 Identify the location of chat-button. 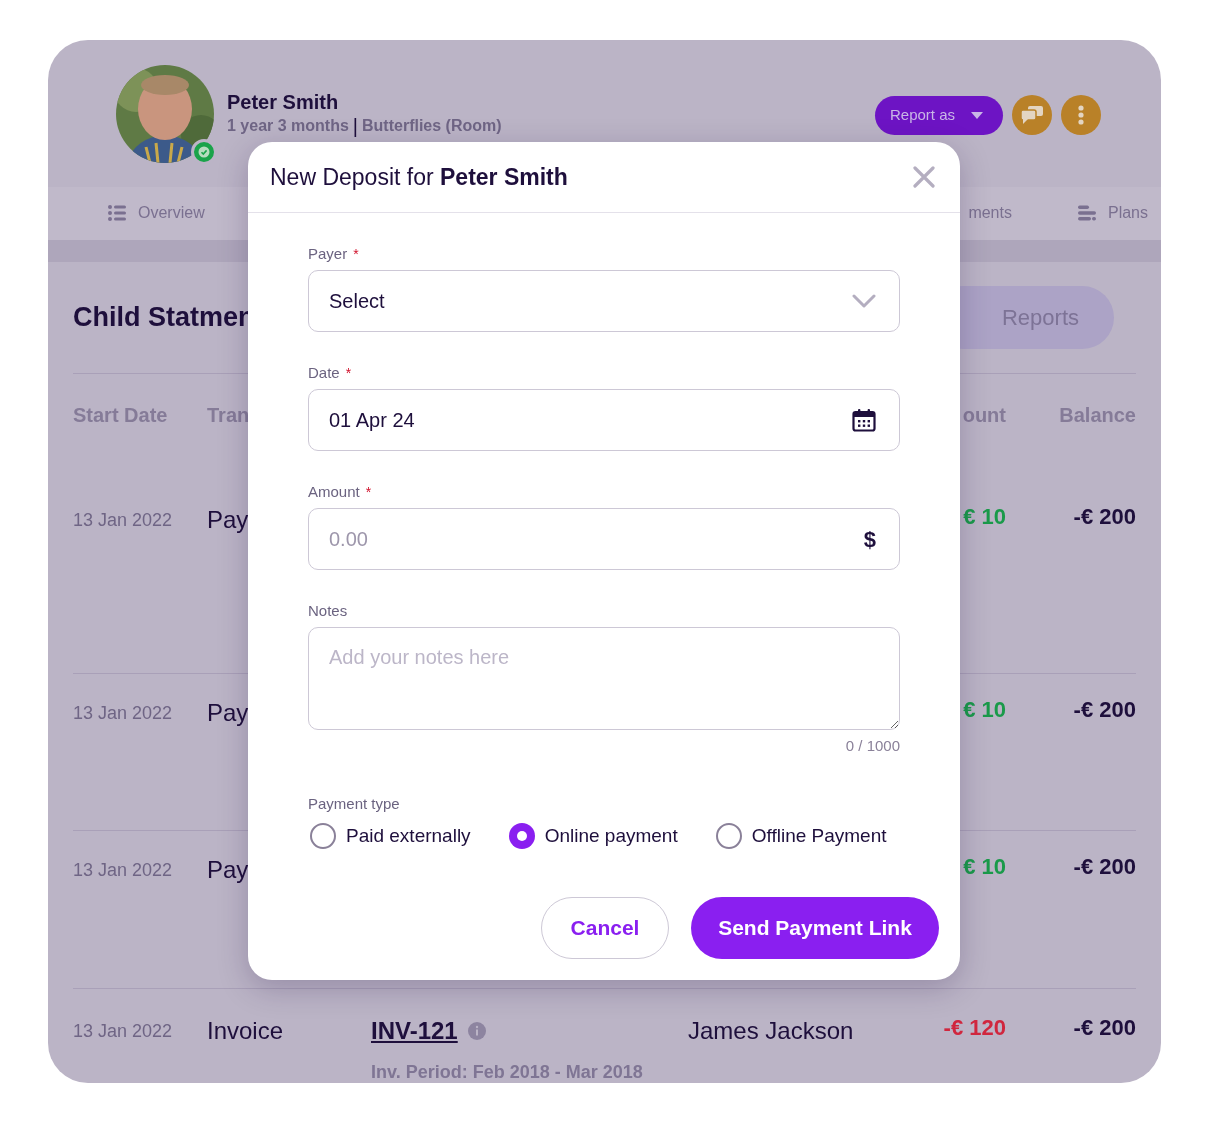
(1032, 115).